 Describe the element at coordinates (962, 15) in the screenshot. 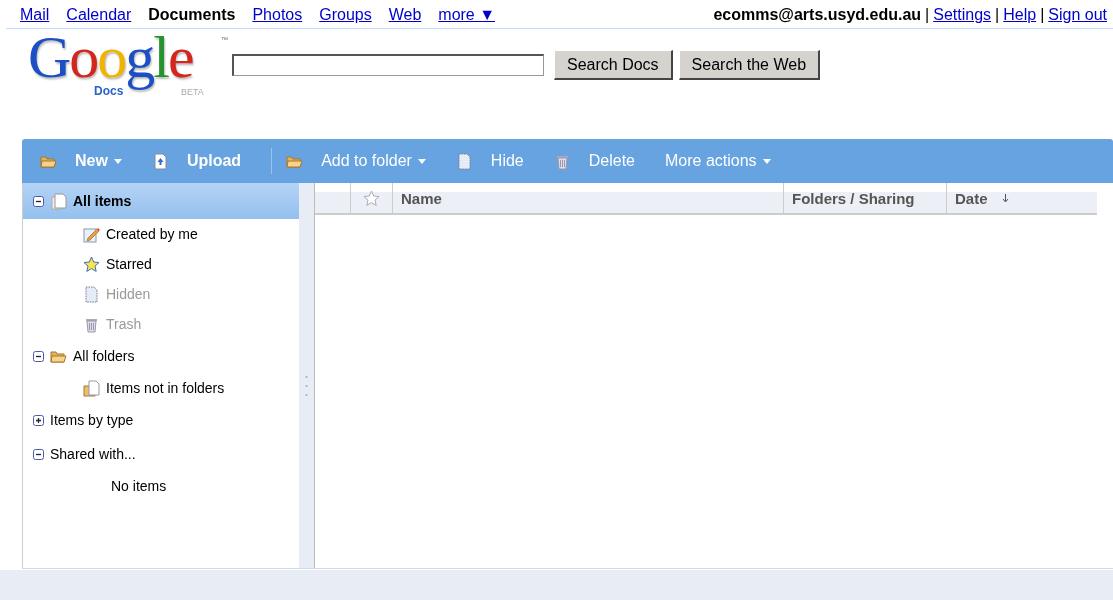

I see `account-link: Settings` at that location.